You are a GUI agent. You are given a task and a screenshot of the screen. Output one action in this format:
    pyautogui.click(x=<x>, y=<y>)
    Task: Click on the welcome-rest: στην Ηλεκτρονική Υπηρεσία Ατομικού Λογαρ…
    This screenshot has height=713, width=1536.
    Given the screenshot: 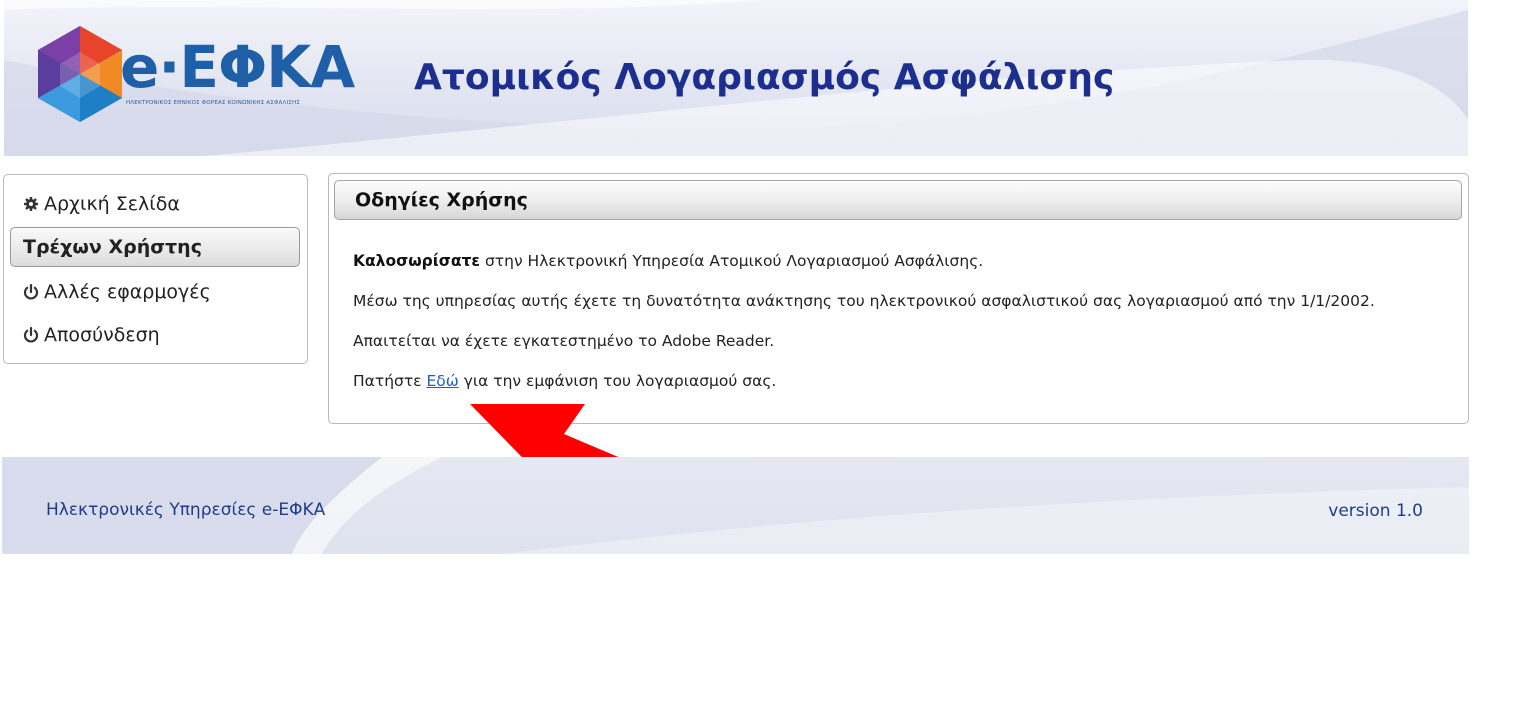 What is the action you would take?
    pyautogui.click(x=732, y=261)
    